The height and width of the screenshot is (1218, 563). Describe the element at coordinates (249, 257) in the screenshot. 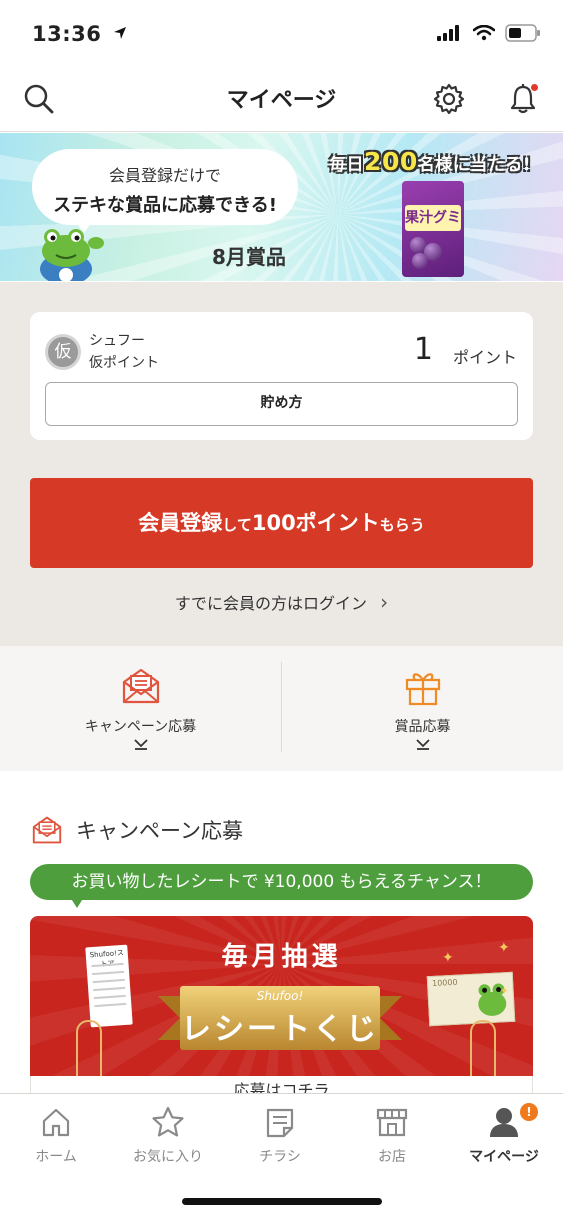

I see `banner-month-prize: 8月賞品` at that location.